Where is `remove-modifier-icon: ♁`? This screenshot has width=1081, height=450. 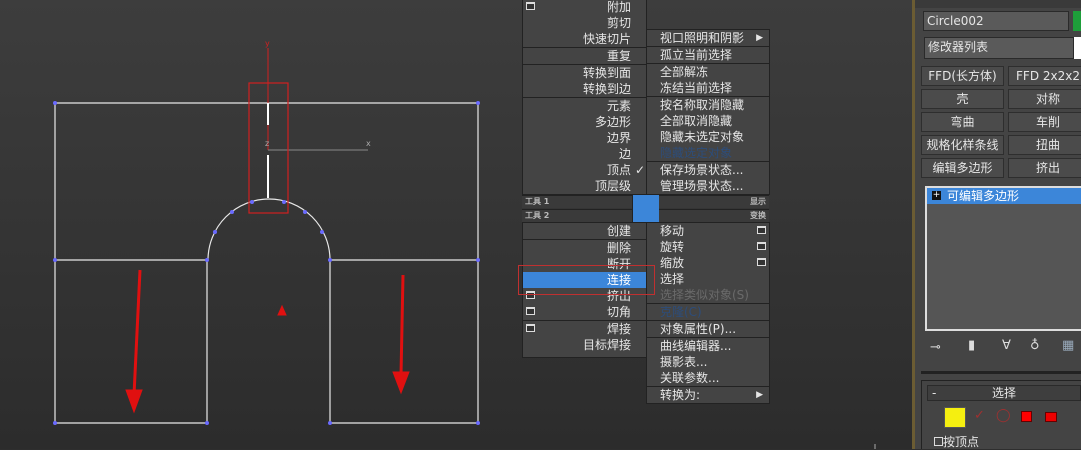 remove-modifier-icon: ♁ is located at coordinates (1035, 345).